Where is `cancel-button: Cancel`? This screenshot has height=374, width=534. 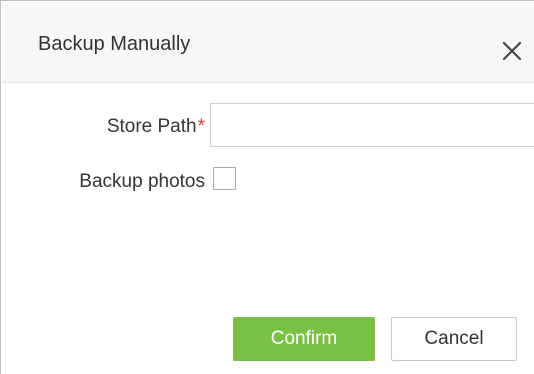 cancel-button: Cancel is located at coordinates (454, 339).